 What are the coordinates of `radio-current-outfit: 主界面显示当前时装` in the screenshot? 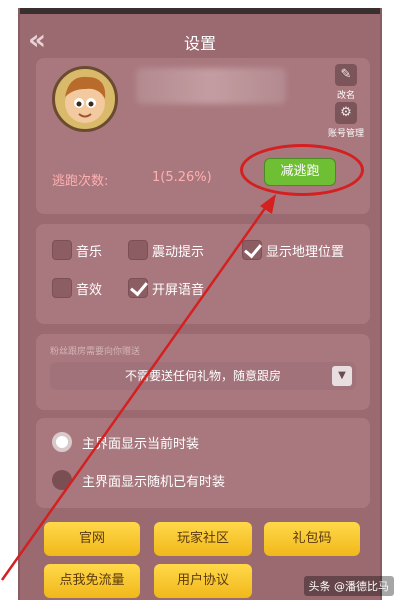 It's located at (125, 442).